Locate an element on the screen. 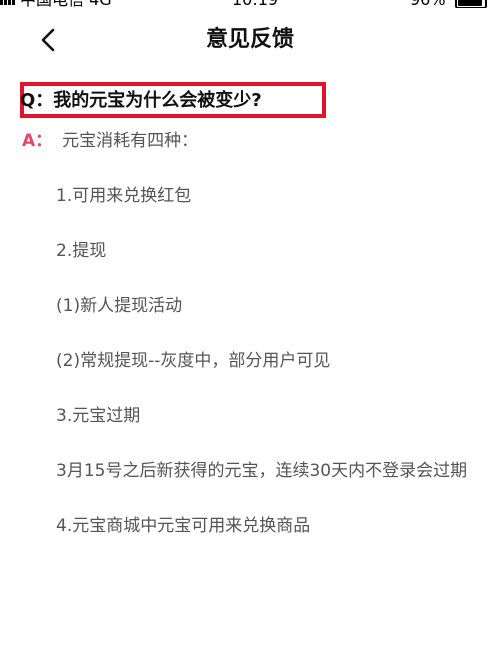  list-item: 4.元宝商城中元宝可用来兑换商品 is located at coordinates (183, 526).